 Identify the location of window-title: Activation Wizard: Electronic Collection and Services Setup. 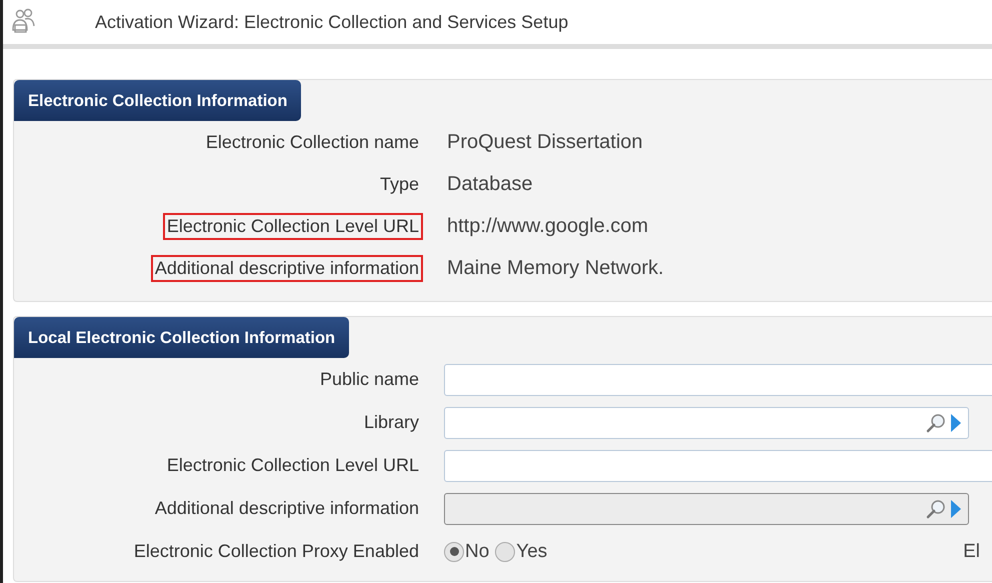
(331, 22).